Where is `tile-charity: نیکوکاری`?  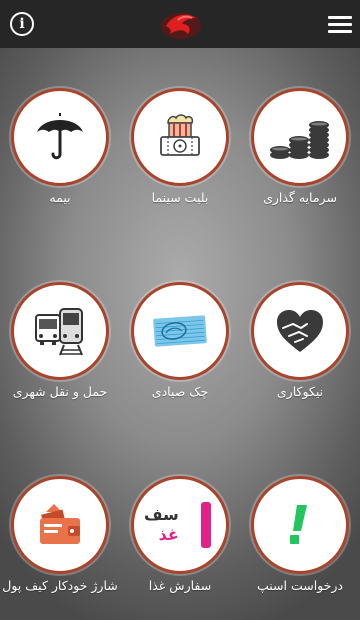
tile-charity: نیکوکاری is located at coordinates (300, 340).